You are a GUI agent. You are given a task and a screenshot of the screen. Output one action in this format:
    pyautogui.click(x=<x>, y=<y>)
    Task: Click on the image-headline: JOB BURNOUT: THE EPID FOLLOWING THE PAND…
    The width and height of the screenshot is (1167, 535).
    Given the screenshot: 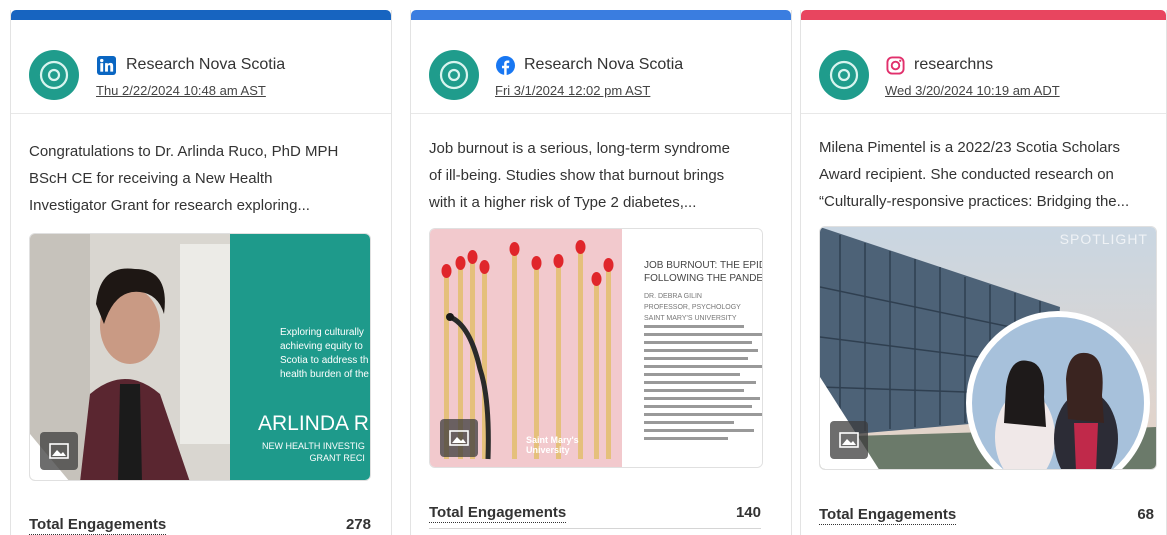 What is the action you would take?
    pyautogui.click(x=703, y=272)
    